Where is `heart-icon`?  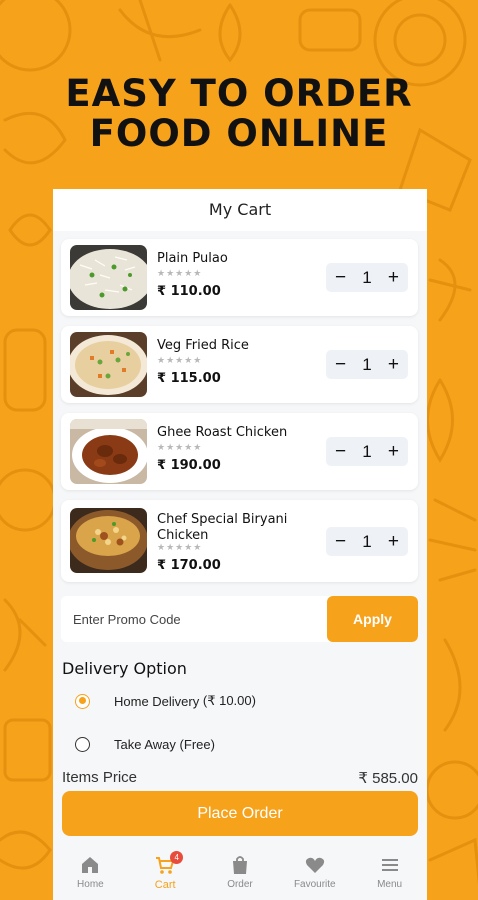
heart-icon is located at coordinates (314, 865).